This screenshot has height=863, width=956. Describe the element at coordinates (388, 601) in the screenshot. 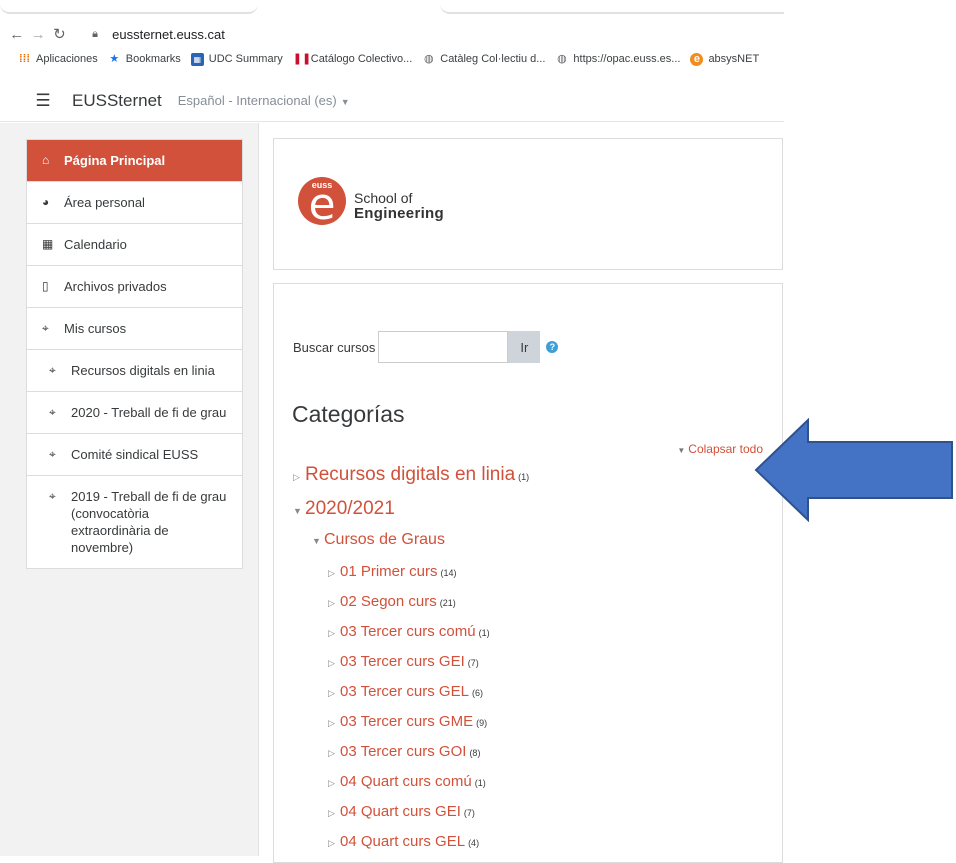

I see `category-label: 02 Segon curs` at that location.